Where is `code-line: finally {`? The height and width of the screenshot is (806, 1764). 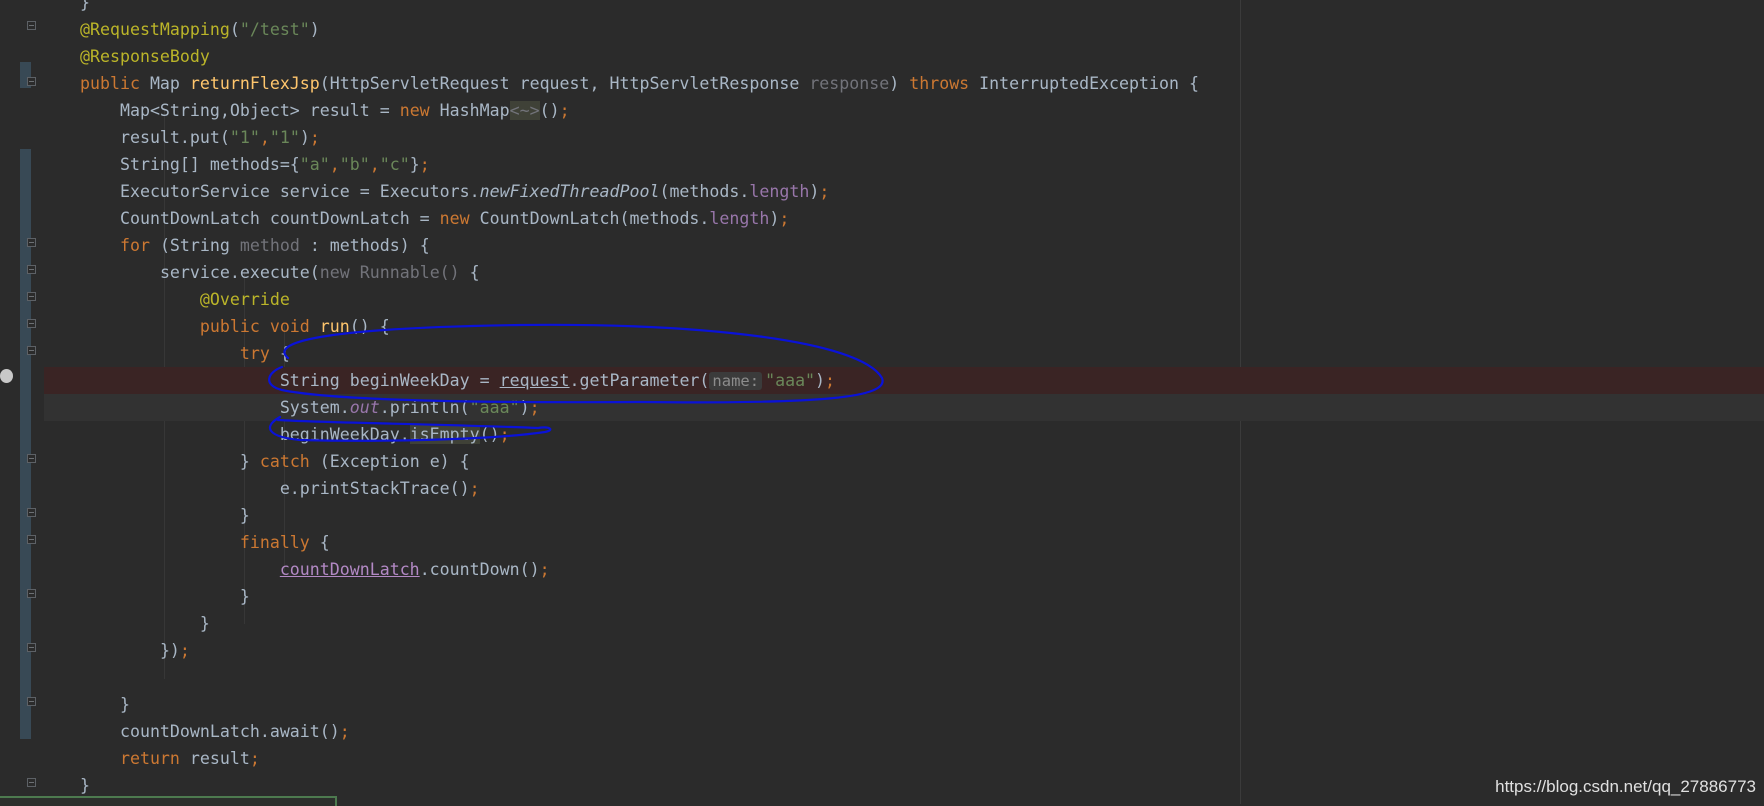
code-line: finally { is located at coordinates (904, 542).